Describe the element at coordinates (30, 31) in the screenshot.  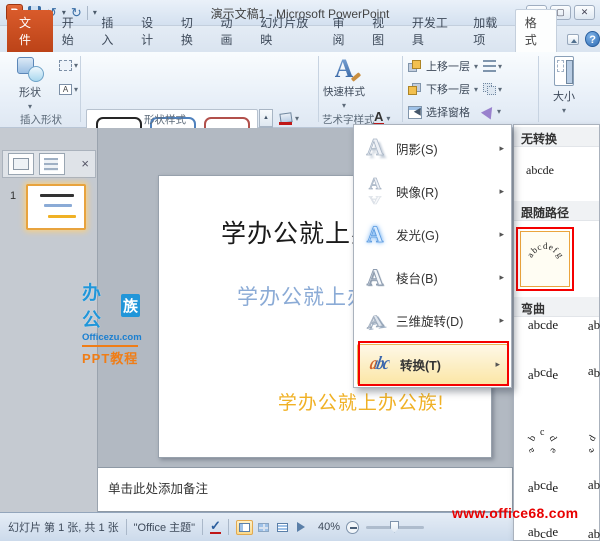
I see `tab-file: 文件` at that location.